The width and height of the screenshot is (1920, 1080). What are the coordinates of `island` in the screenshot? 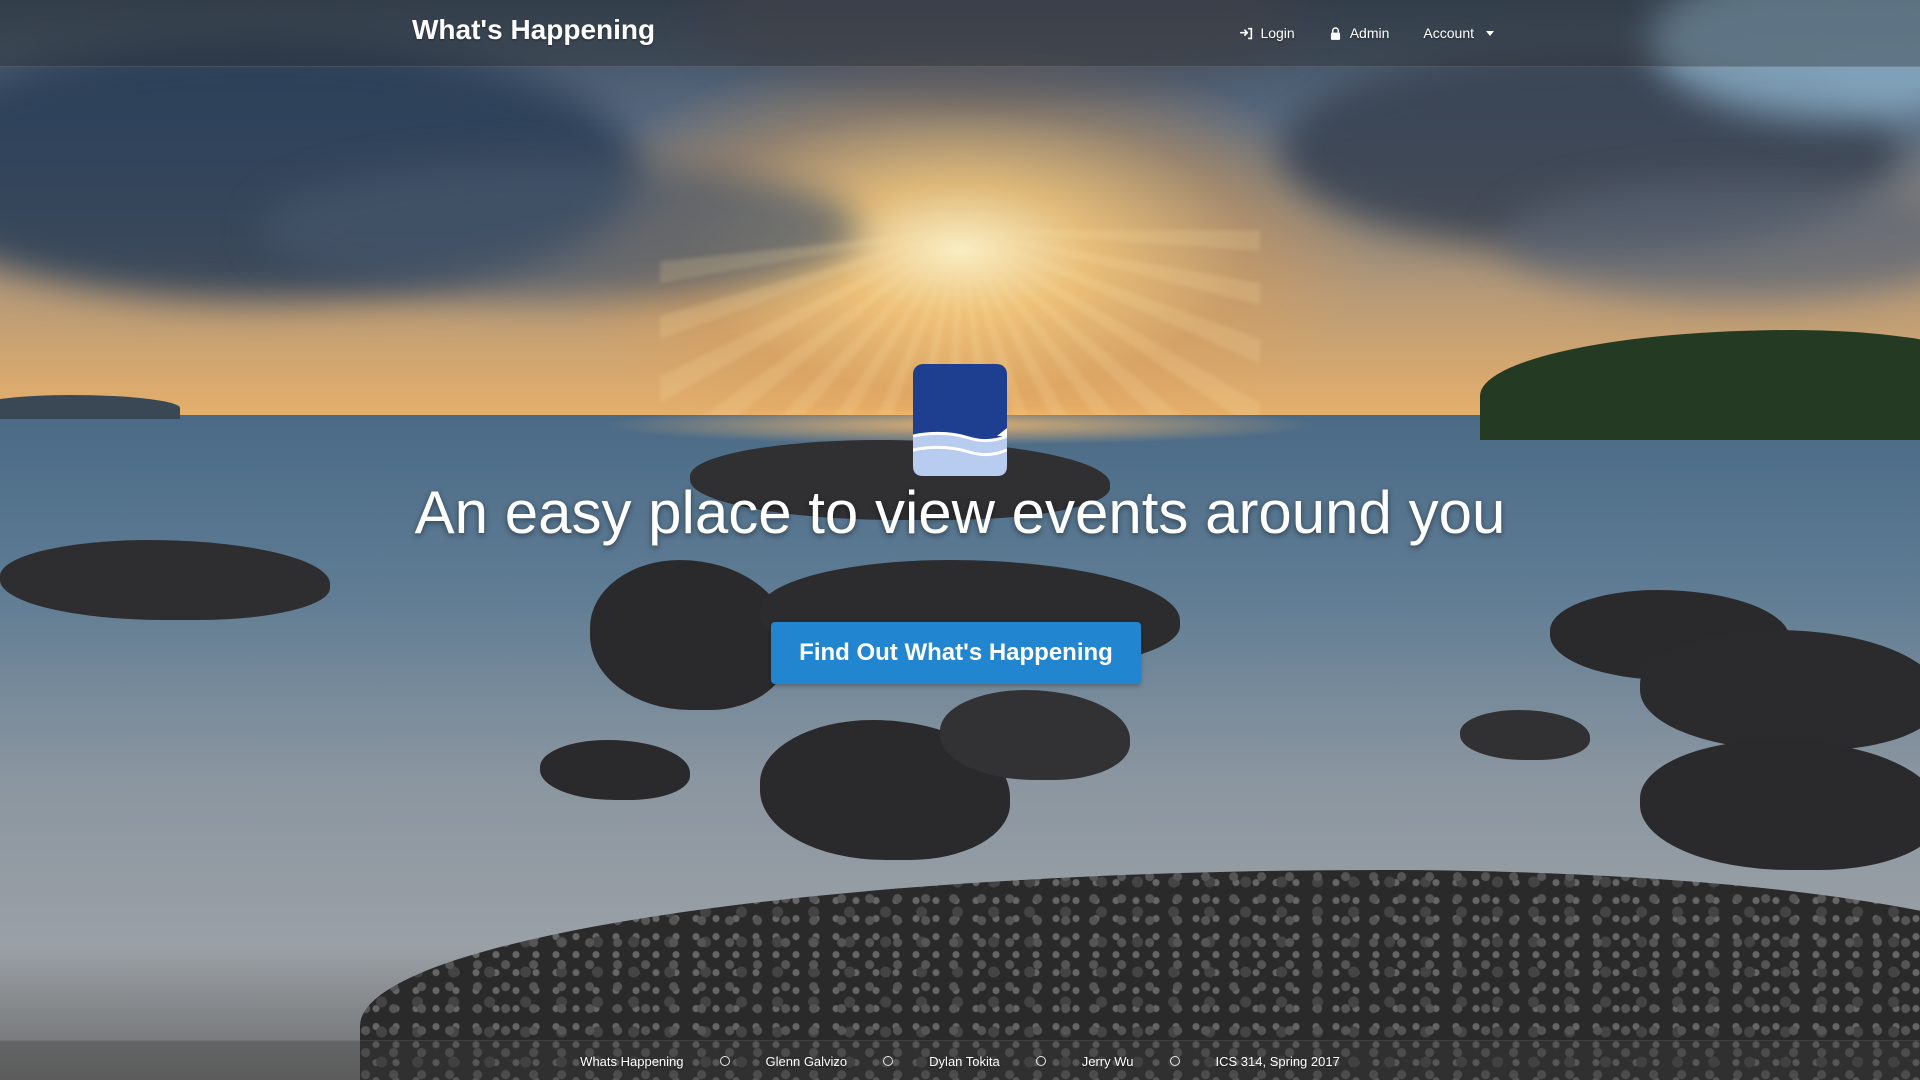 It's located at (90, 407).